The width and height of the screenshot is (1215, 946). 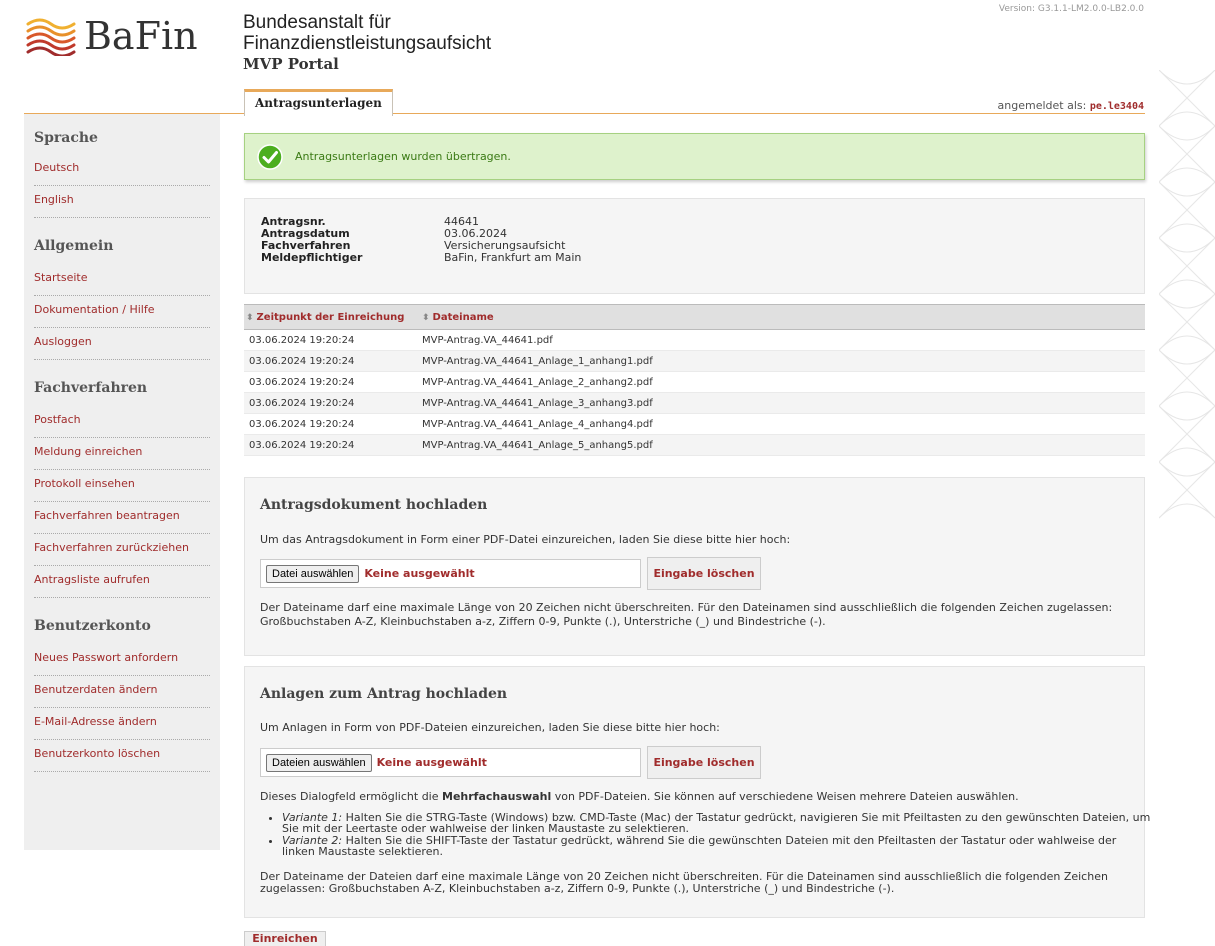 I want to click on choose-file-button: Datei auswählen, so click(x=313, y=573).